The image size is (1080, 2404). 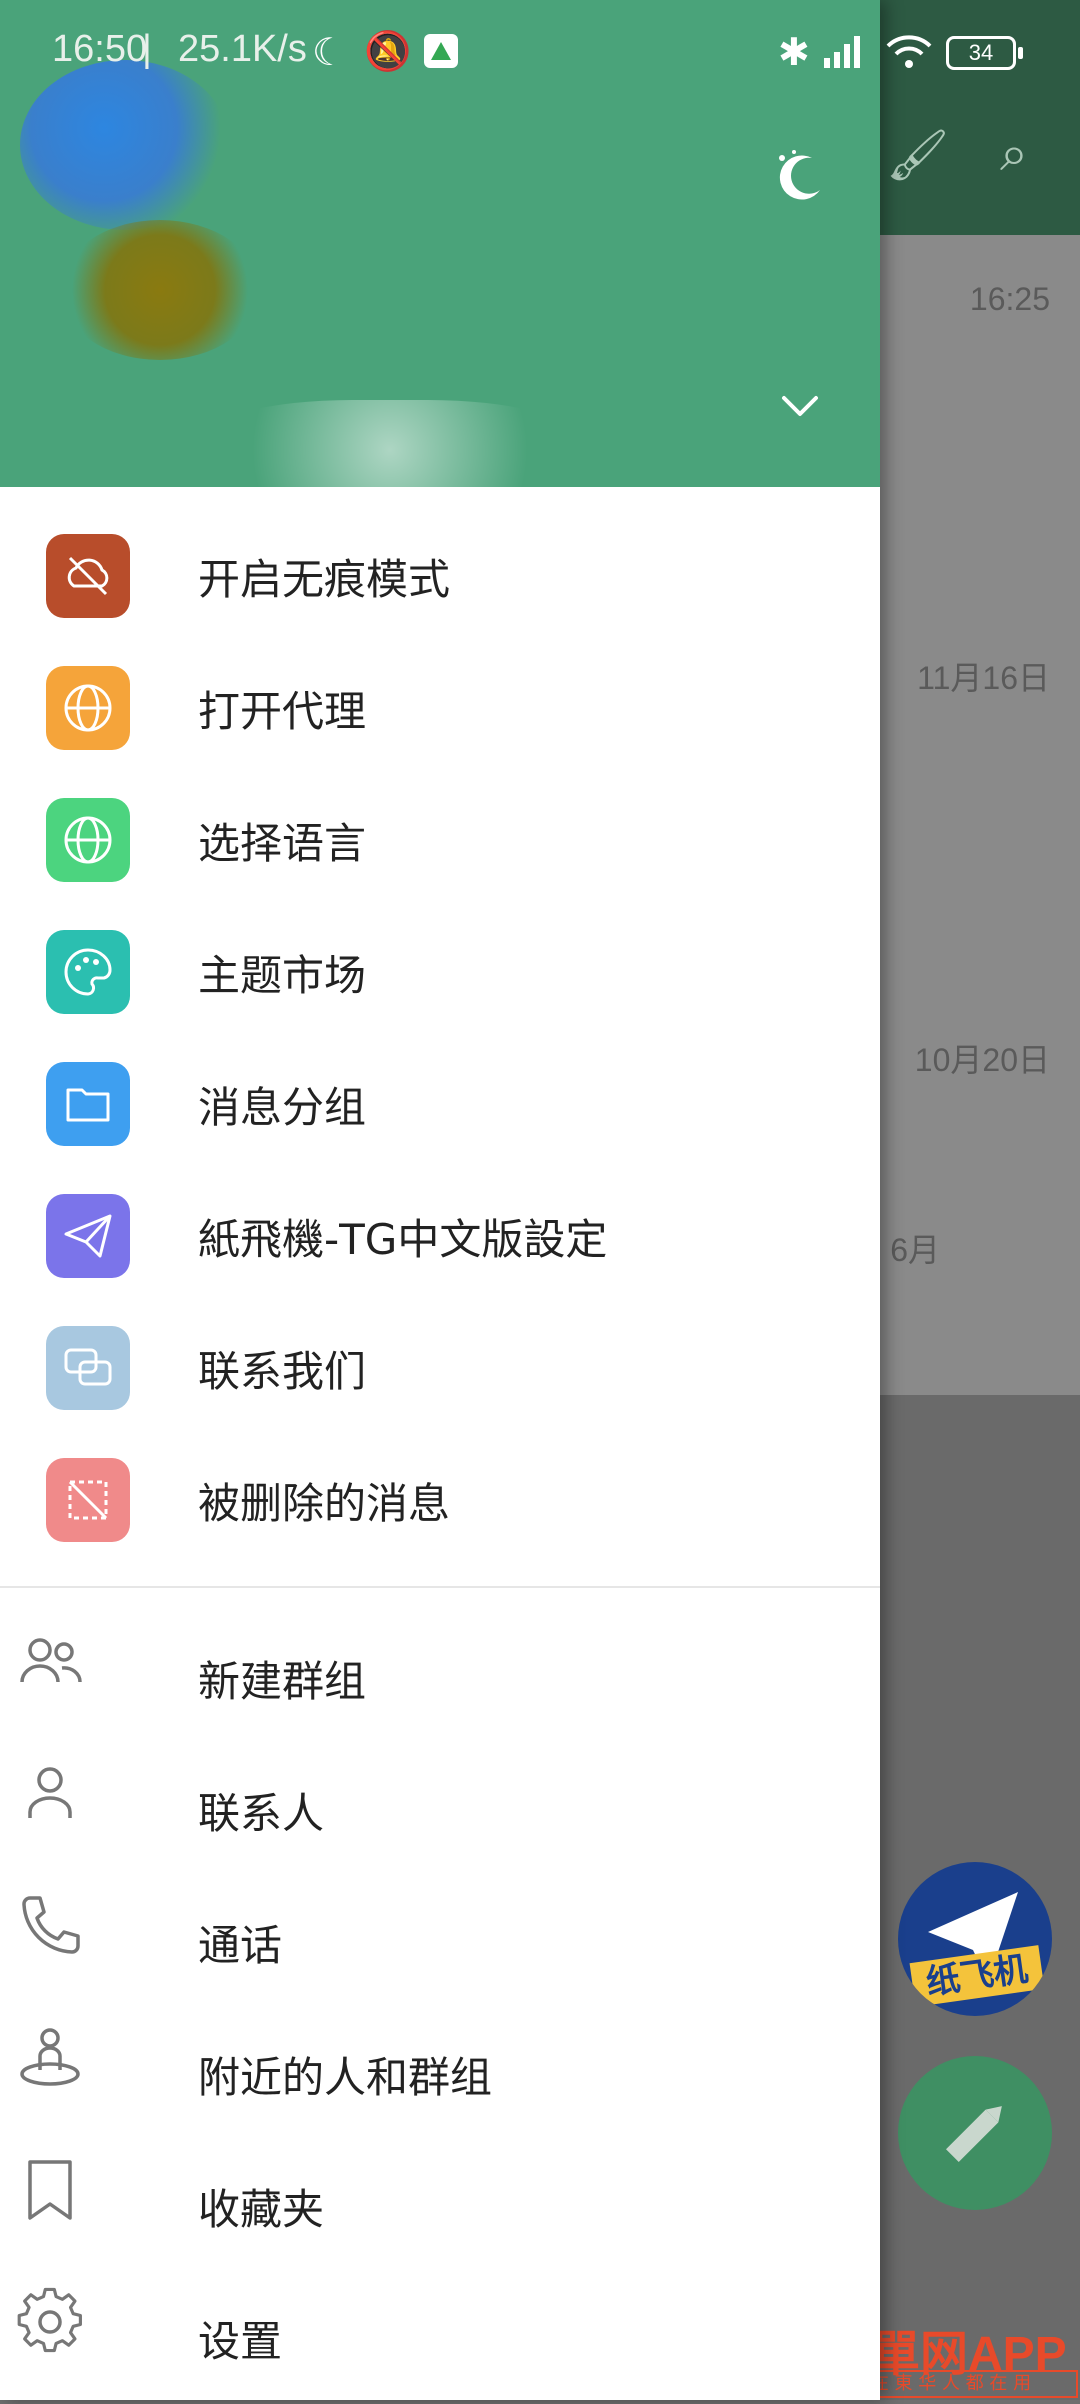 I want to click on status-time: 16:50, so click(x=100, y=49).